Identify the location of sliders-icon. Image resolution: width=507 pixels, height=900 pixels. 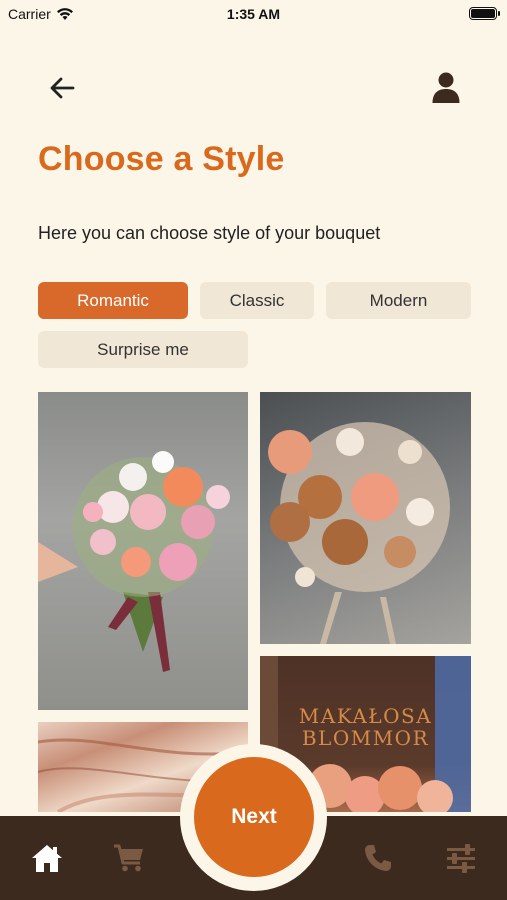
(461, 858).